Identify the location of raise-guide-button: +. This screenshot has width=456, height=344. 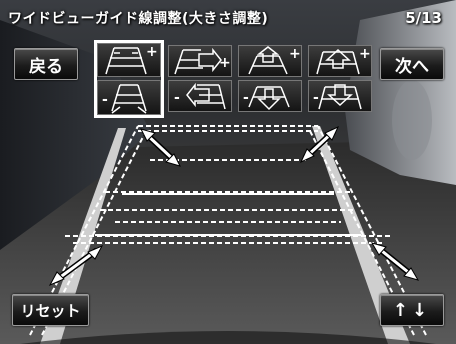
(270, 61).